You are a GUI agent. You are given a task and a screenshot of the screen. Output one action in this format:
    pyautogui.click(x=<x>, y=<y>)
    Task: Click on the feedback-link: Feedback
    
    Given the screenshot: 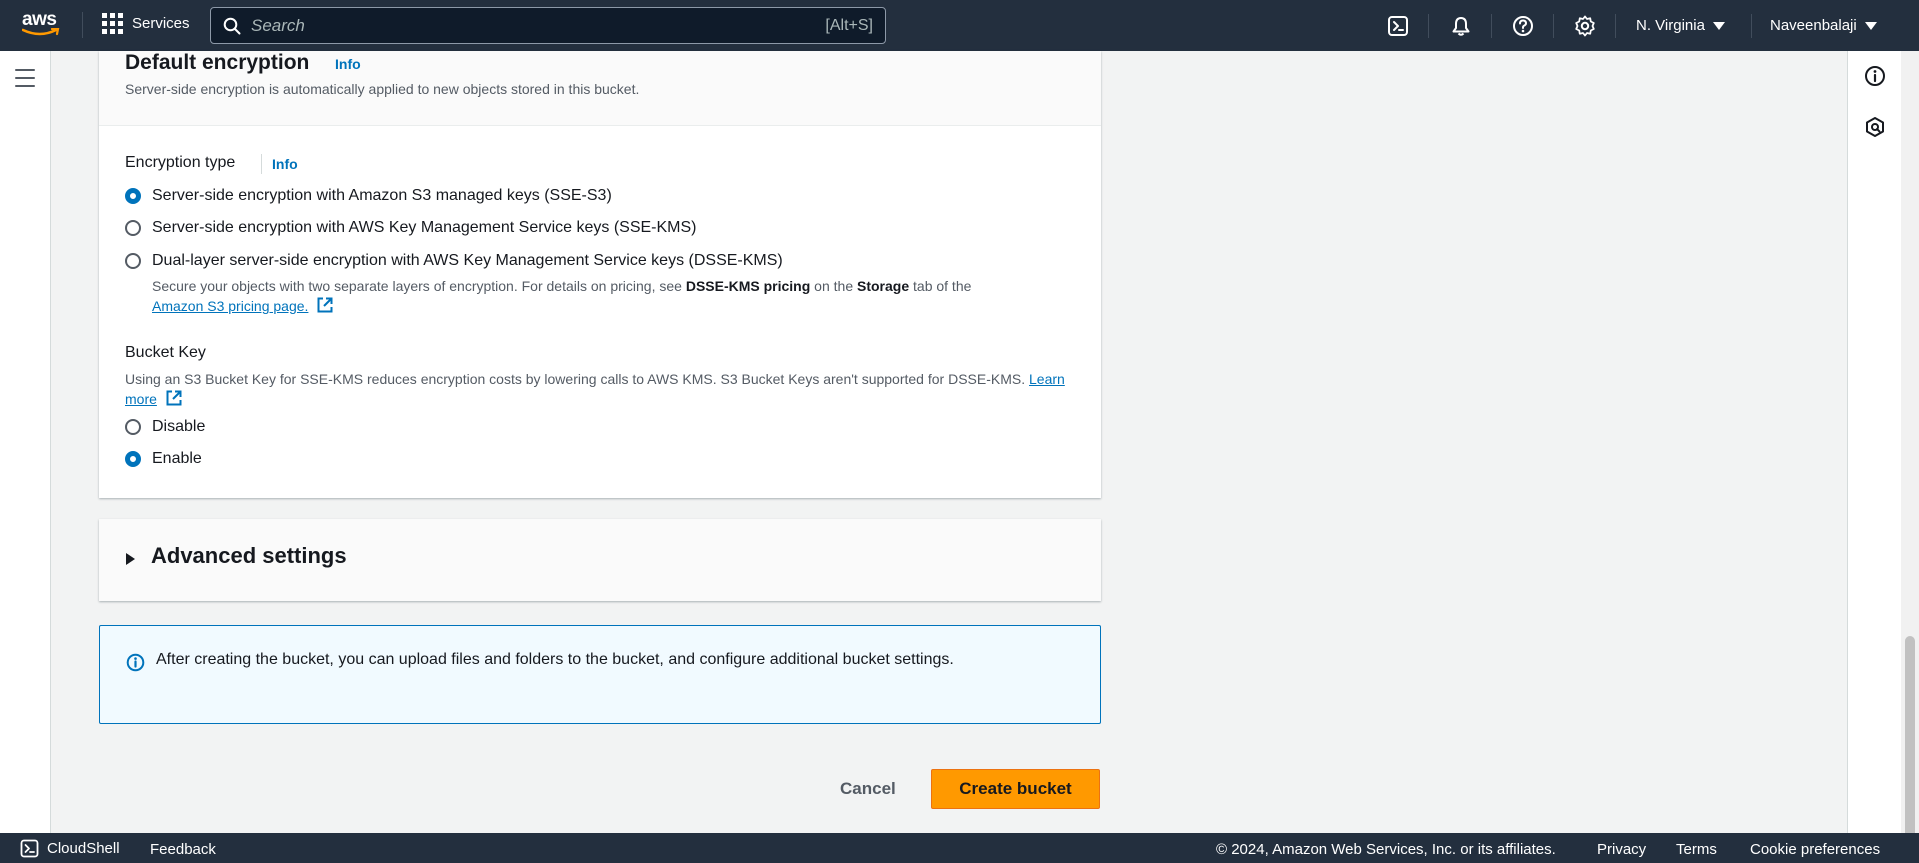 What is the action you would take?
    pyautogui.click(x=183, y=849)
    